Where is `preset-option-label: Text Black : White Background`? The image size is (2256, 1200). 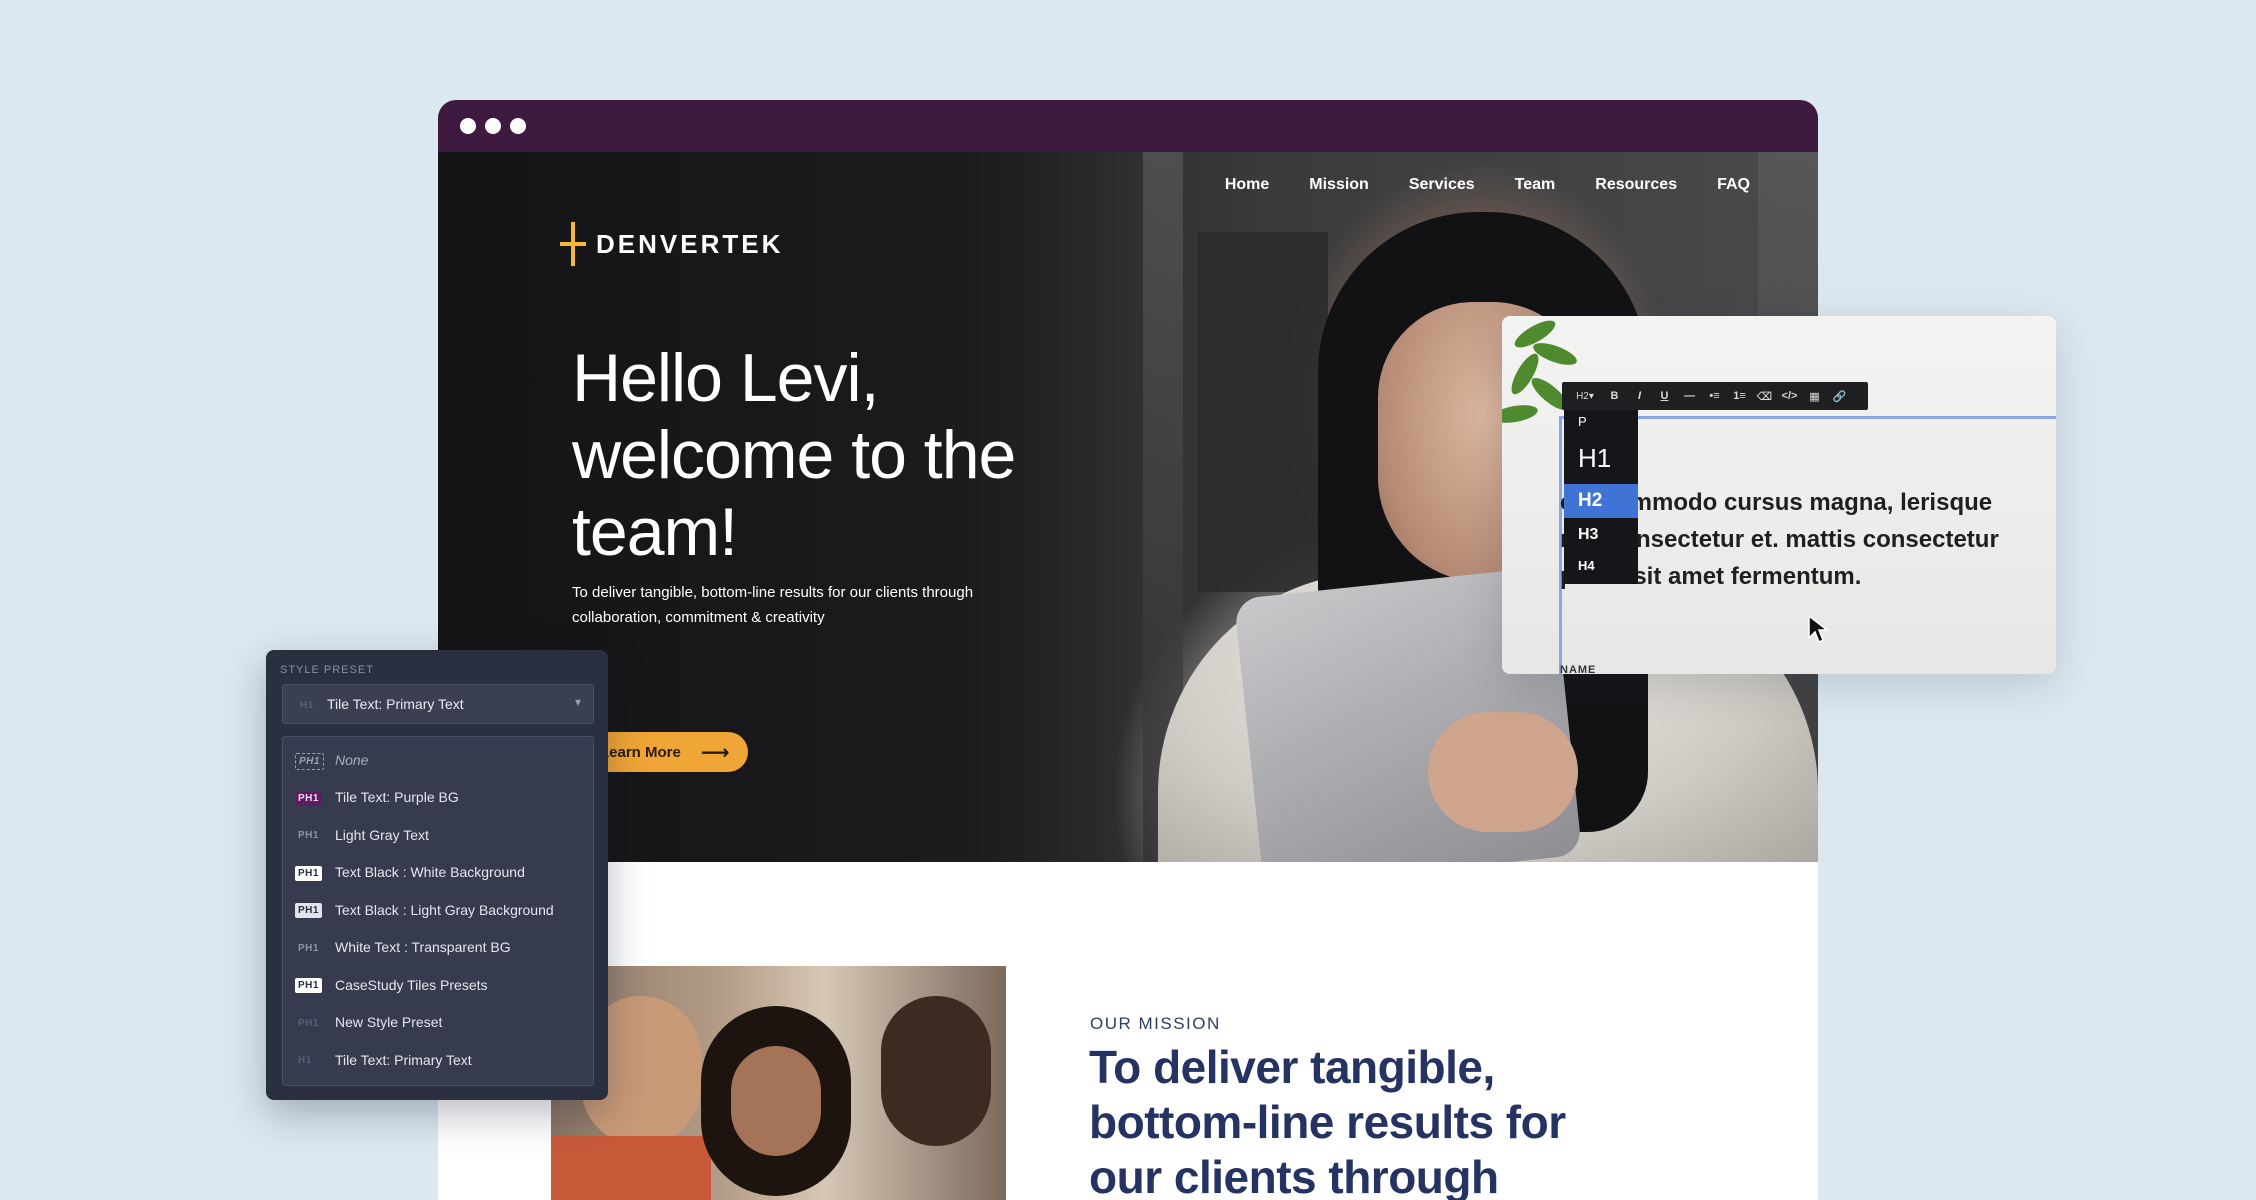
preset-option-label: Text Black : White Background is located at coordinates (430, 872).